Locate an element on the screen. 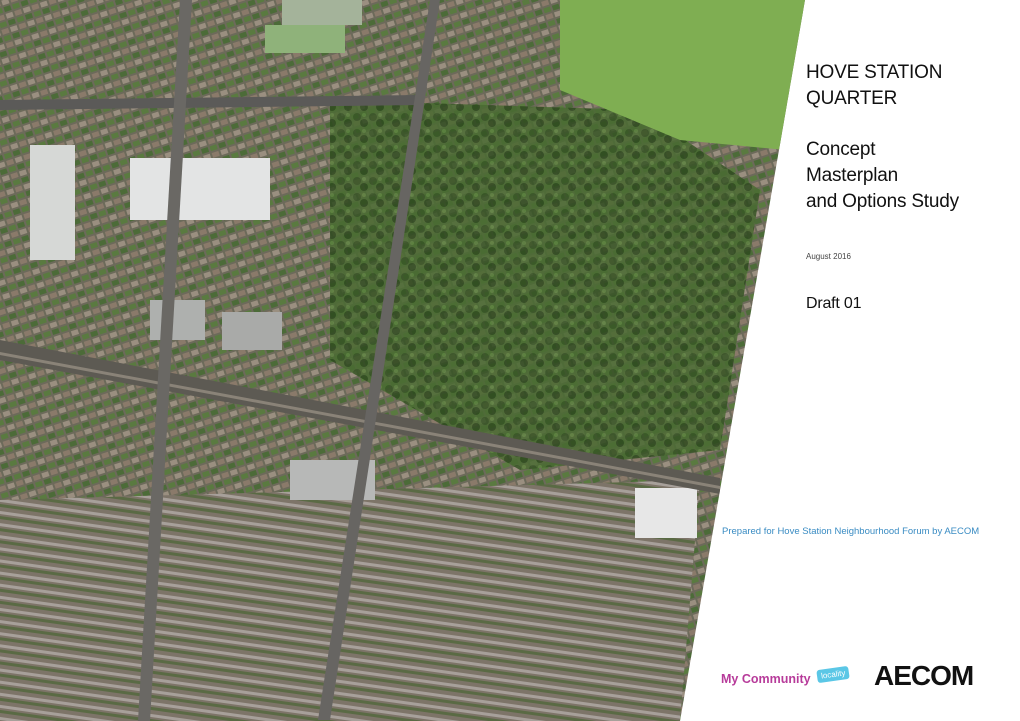  locality-badge: locality is located at coordinates (833, 674).